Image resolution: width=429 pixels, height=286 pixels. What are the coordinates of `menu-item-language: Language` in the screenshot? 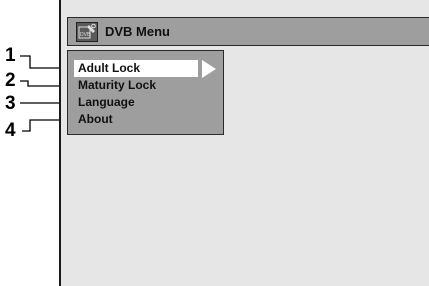 It's located at (104, 102).